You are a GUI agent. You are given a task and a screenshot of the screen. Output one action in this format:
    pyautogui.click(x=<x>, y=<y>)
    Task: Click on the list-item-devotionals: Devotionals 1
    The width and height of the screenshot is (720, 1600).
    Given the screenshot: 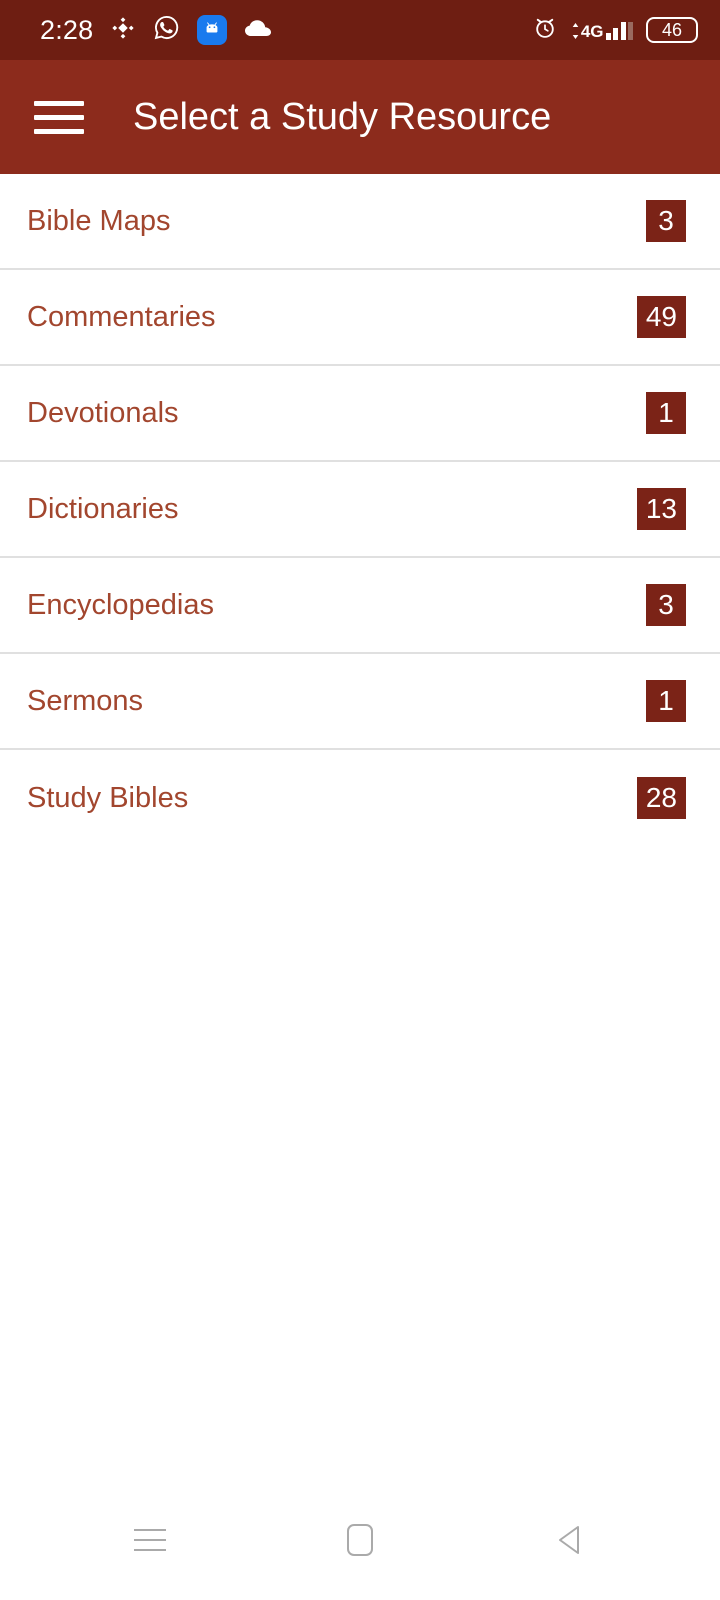 What is the action you would take?
    pyautogui.click(x=360, y=414)
    